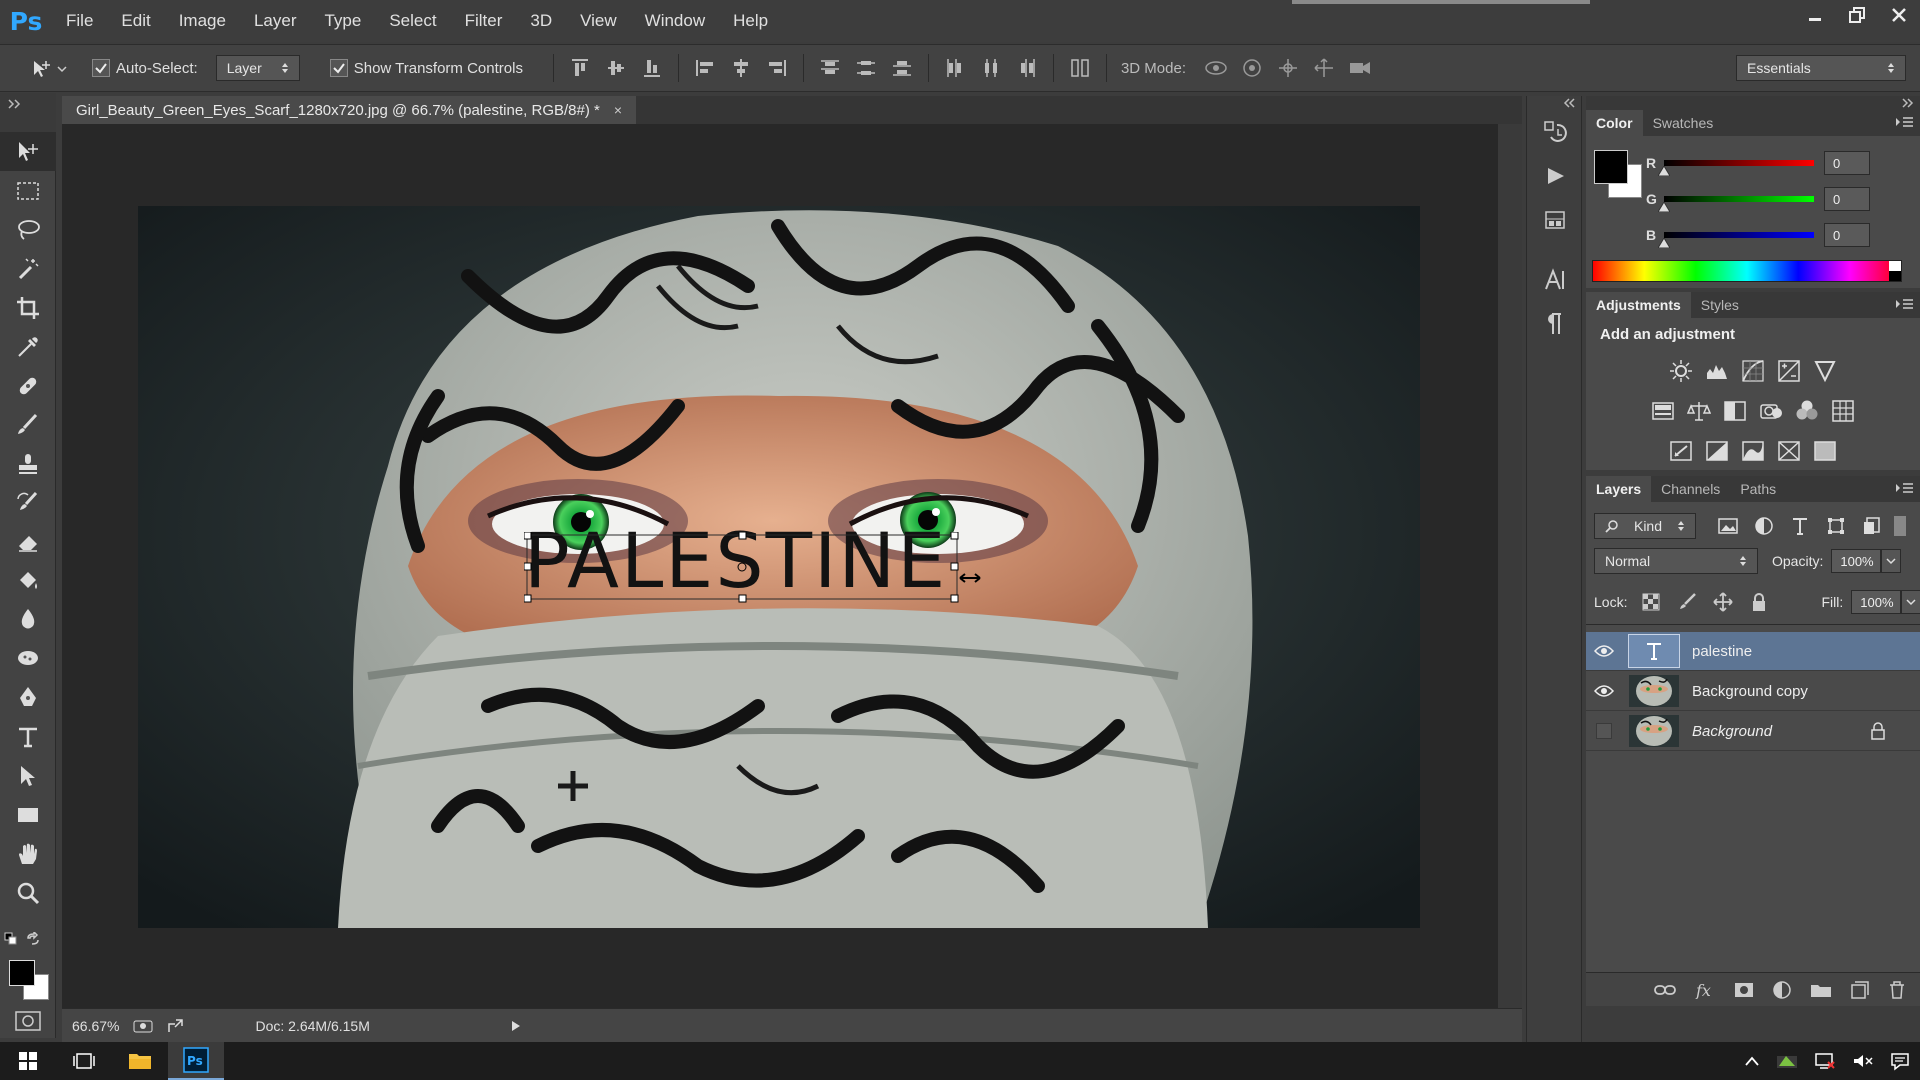 The width and height of the screenshot is (1920, 1080). What do you see at coordinates (1747, 271) in the screenshot?
I see `color-spectrum-ramp` at bounding box center [1747, 271].